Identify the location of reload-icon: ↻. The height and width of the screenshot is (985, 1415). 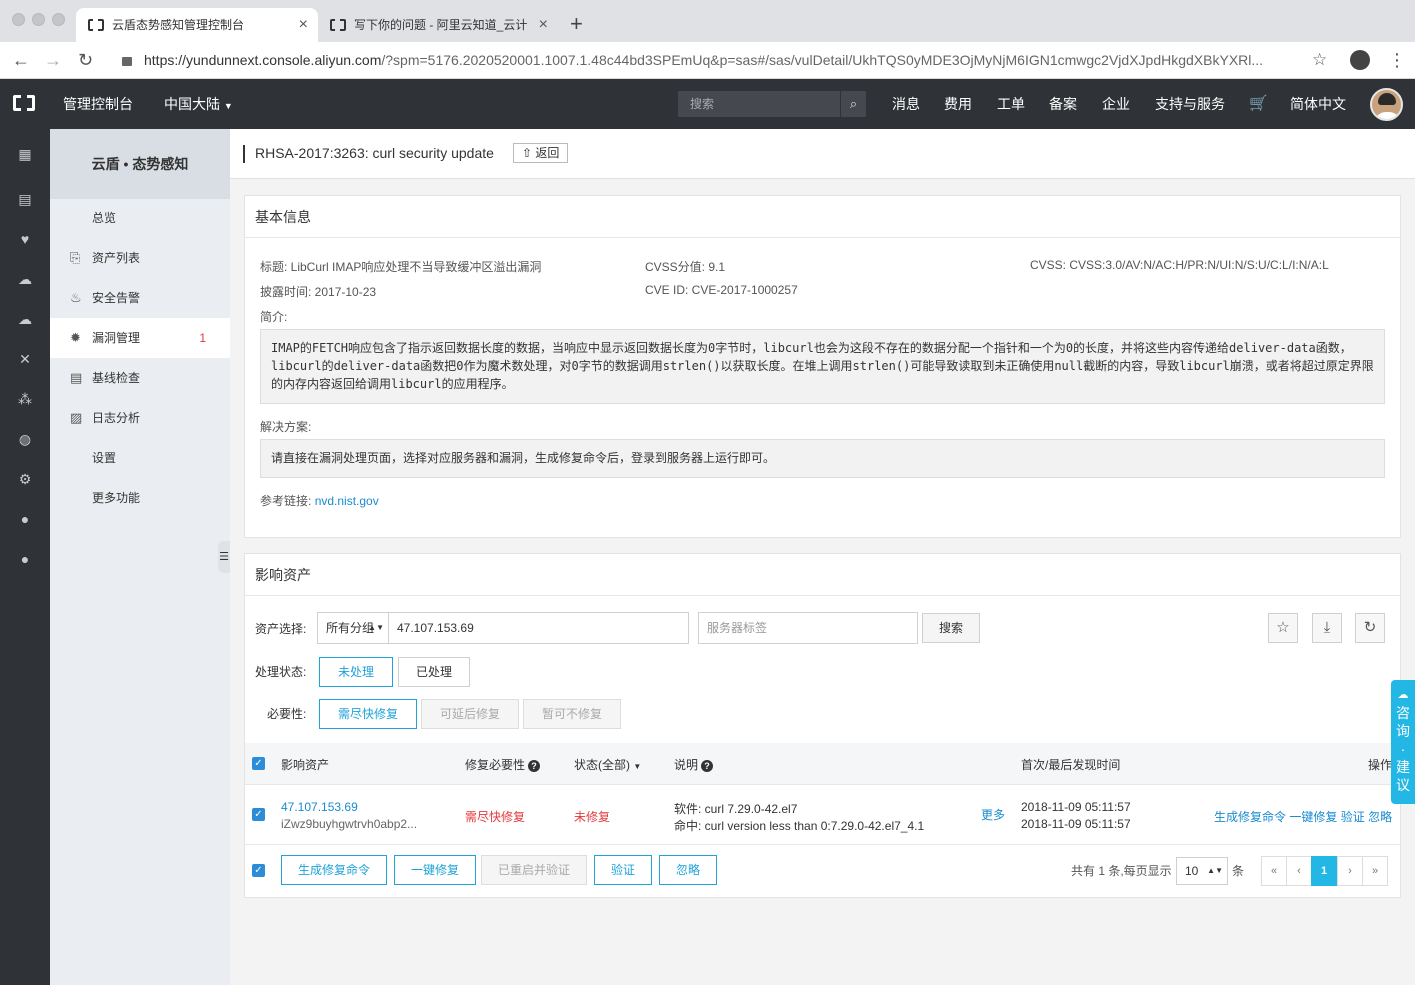
(85, 60).